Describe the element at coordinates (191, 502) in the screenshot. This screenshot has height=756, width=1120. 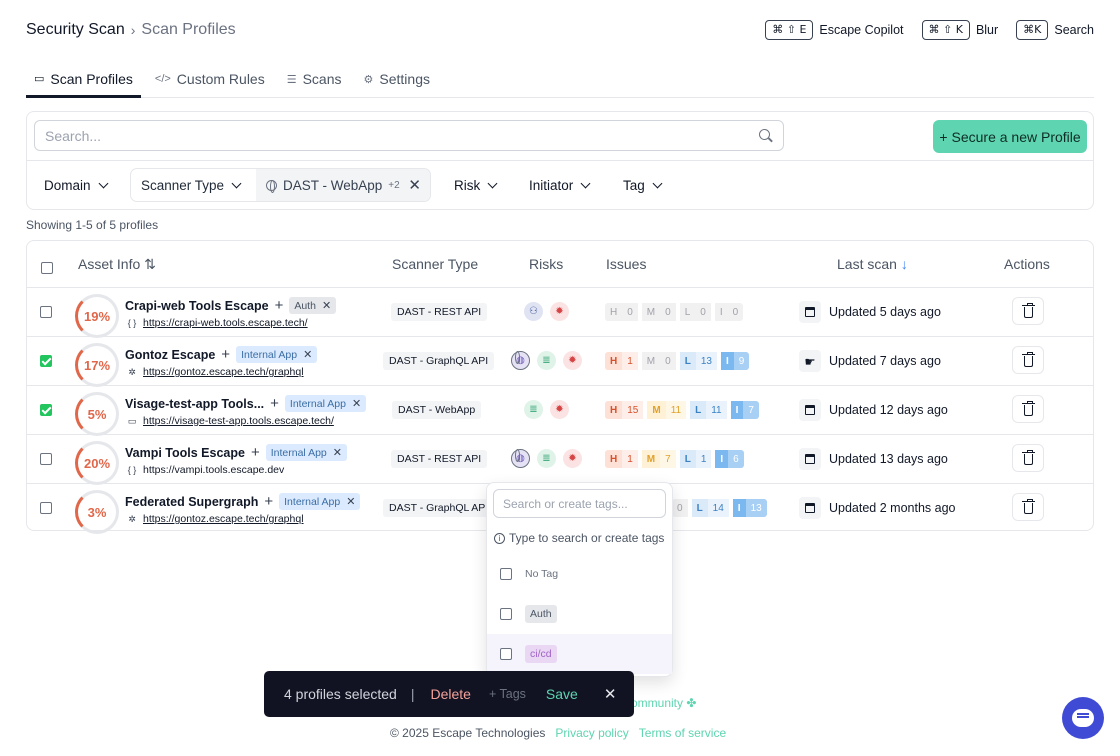
I see `asset-name: Federated Supergraph` at that location.